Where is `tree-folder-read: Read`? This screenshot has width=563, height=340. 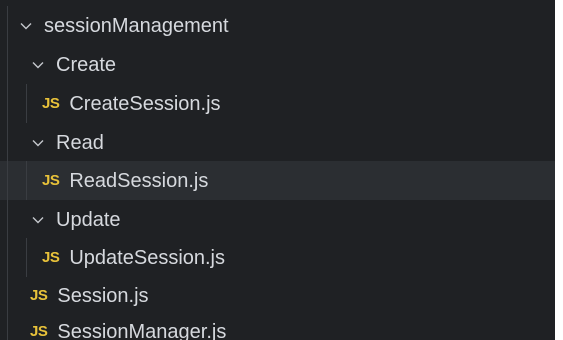 tree-folder-read: Read is located at coordinates (277, 142).